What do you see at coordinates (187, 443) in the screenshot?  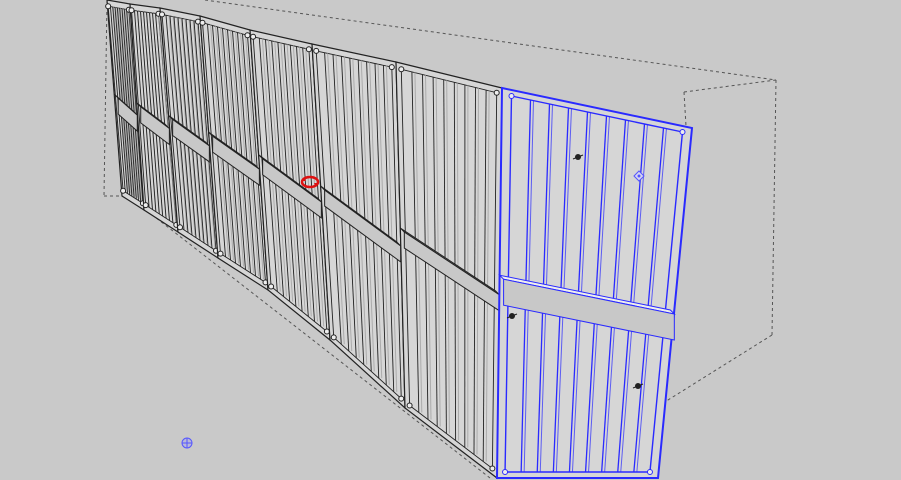 I see `axis-origin-icon` at bounding box center [187, 443].